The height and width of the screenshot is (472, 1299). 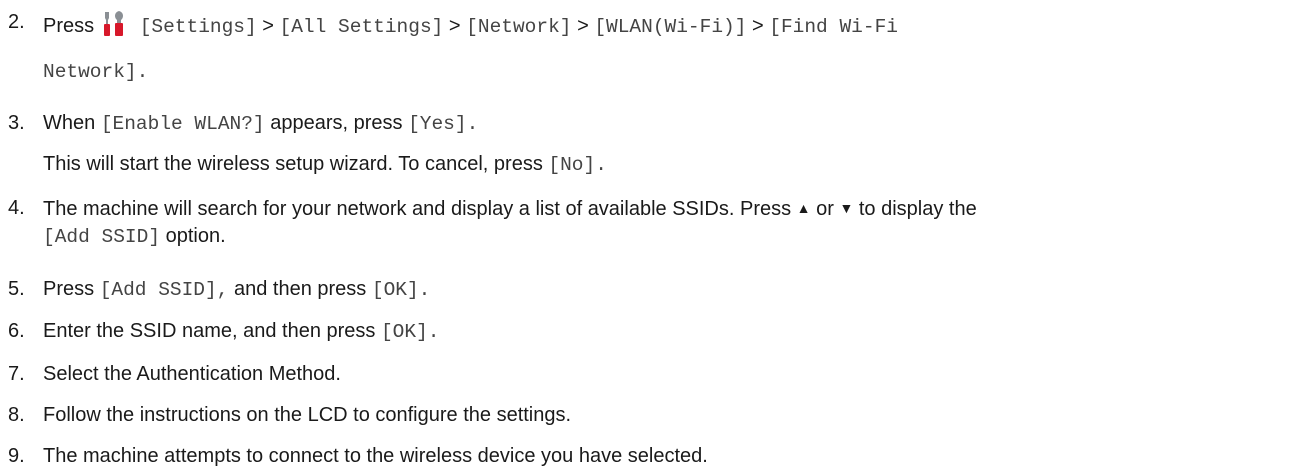 What do you see at coordinates (577, 165) in the screenshot?
I see `no-code: [No].` at bounding box center [577, 165].